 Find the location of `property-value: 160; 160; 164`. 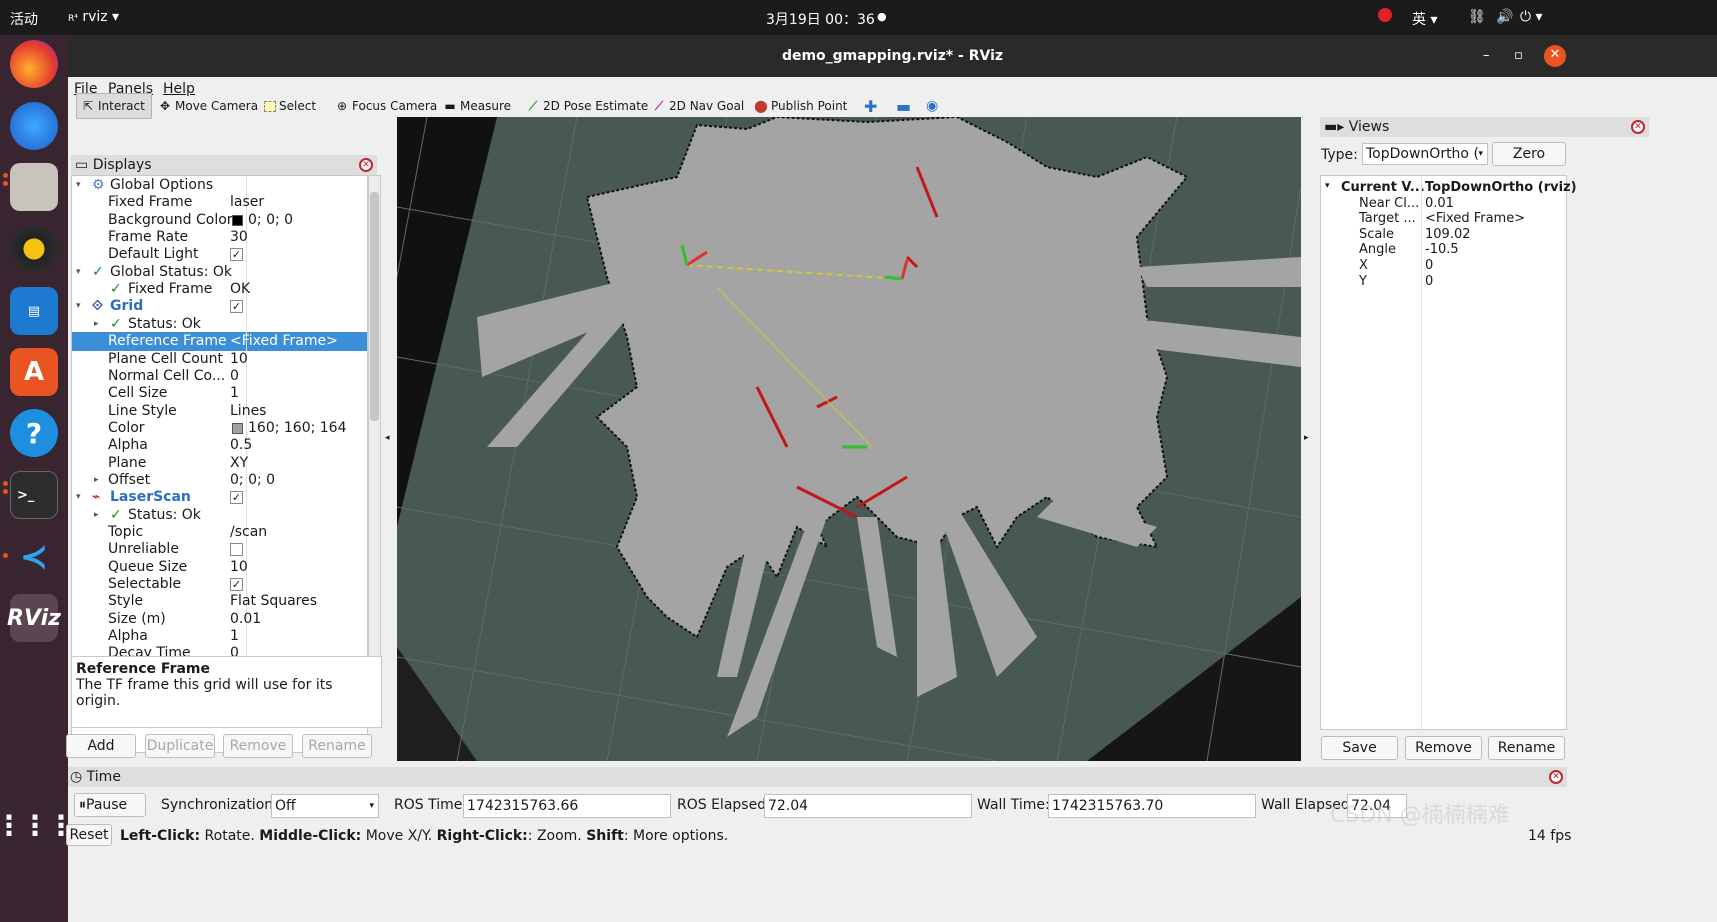

property-value: 160; 160; 164 is located at coordinates (297, 428).